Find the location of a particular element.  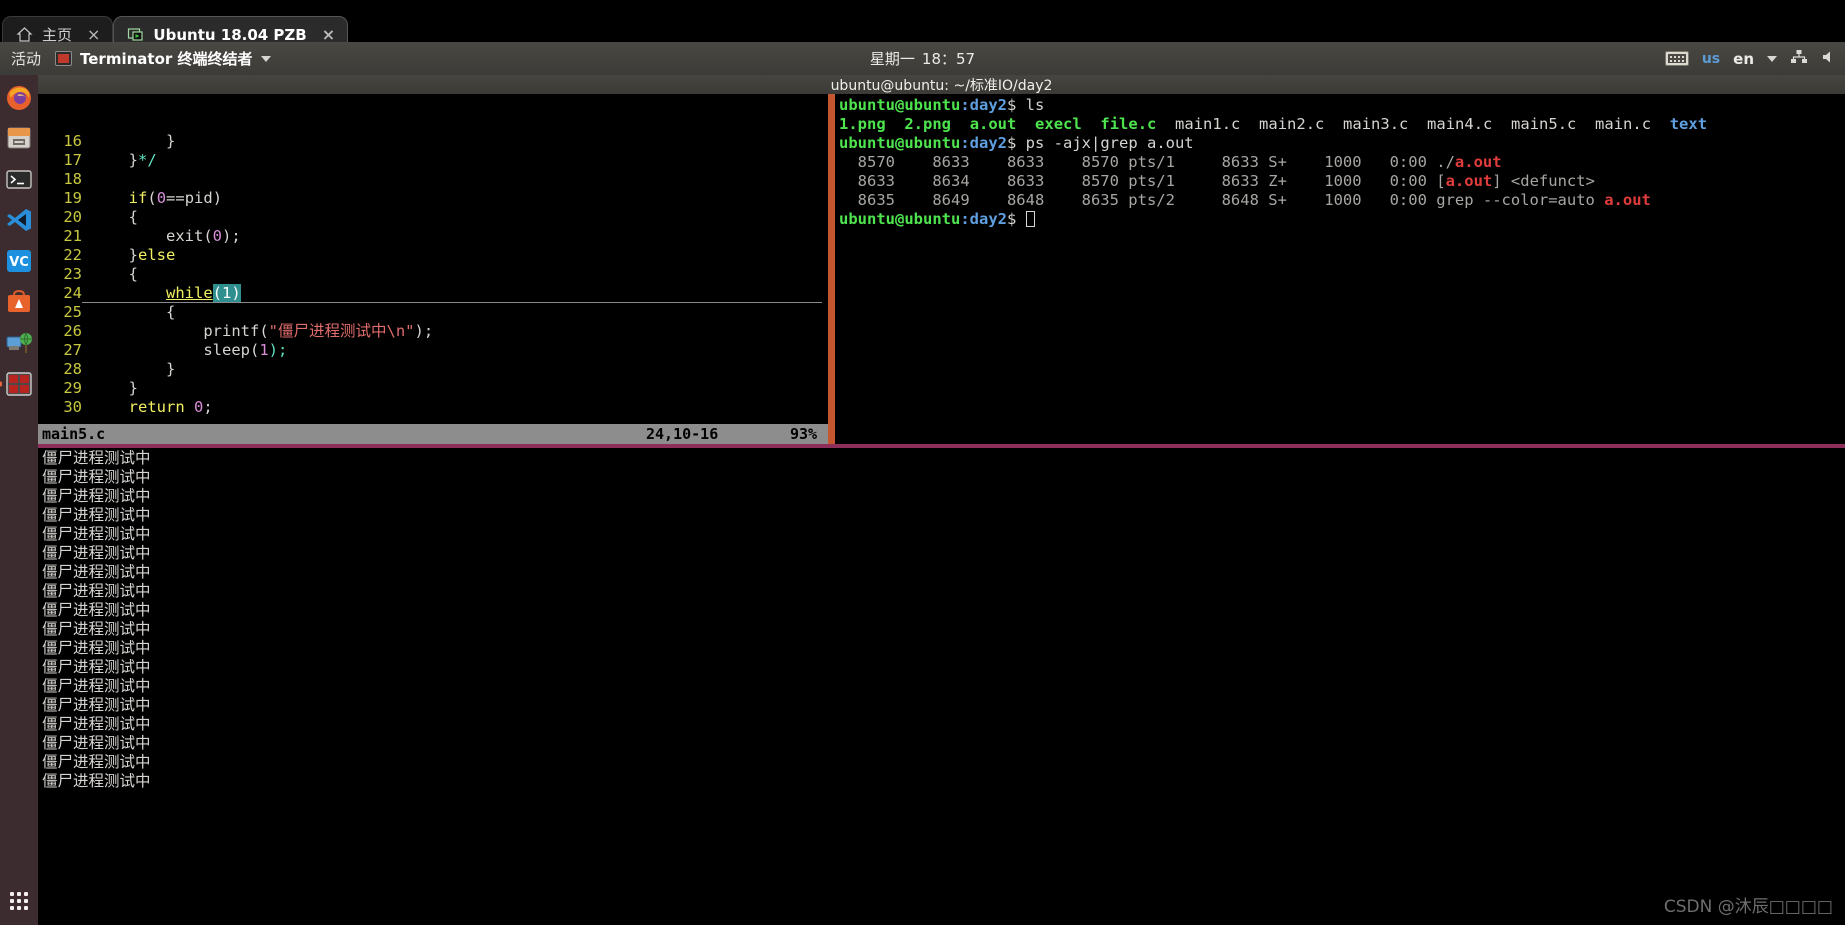

keyboard-icon is located at coordinates (1676, 58).